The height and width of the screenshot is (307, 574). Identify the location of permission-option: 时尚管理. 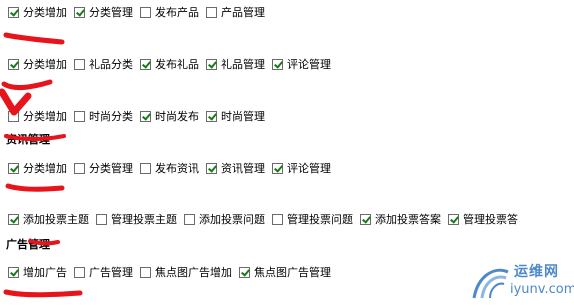
(235, 116).